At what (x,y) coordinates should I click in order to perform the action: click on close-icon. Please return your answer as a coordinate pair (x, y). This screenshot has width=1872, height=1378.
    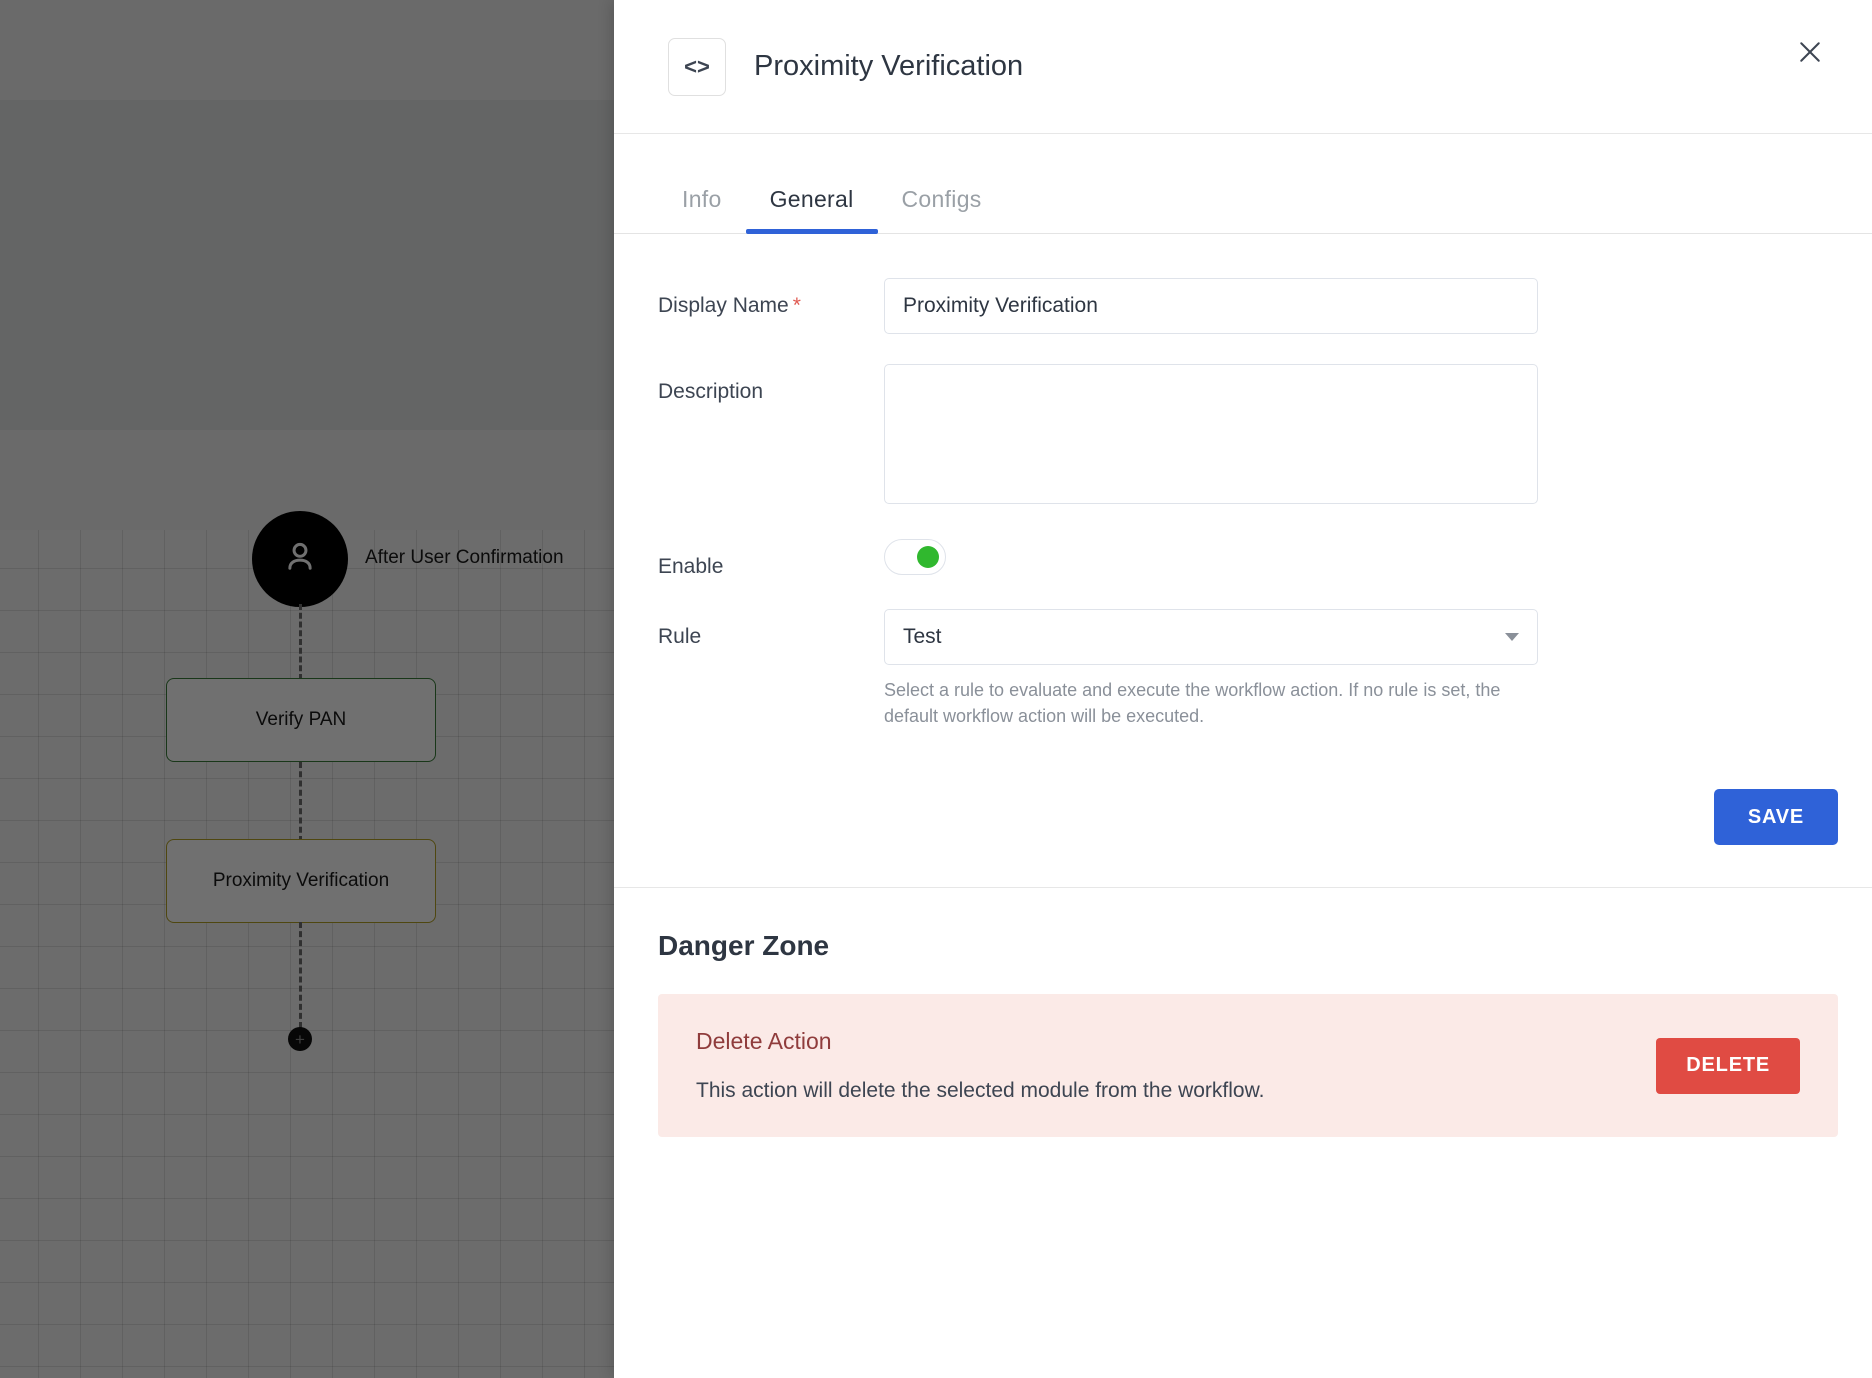
    Looking at the image, I should click on (1810, 54).